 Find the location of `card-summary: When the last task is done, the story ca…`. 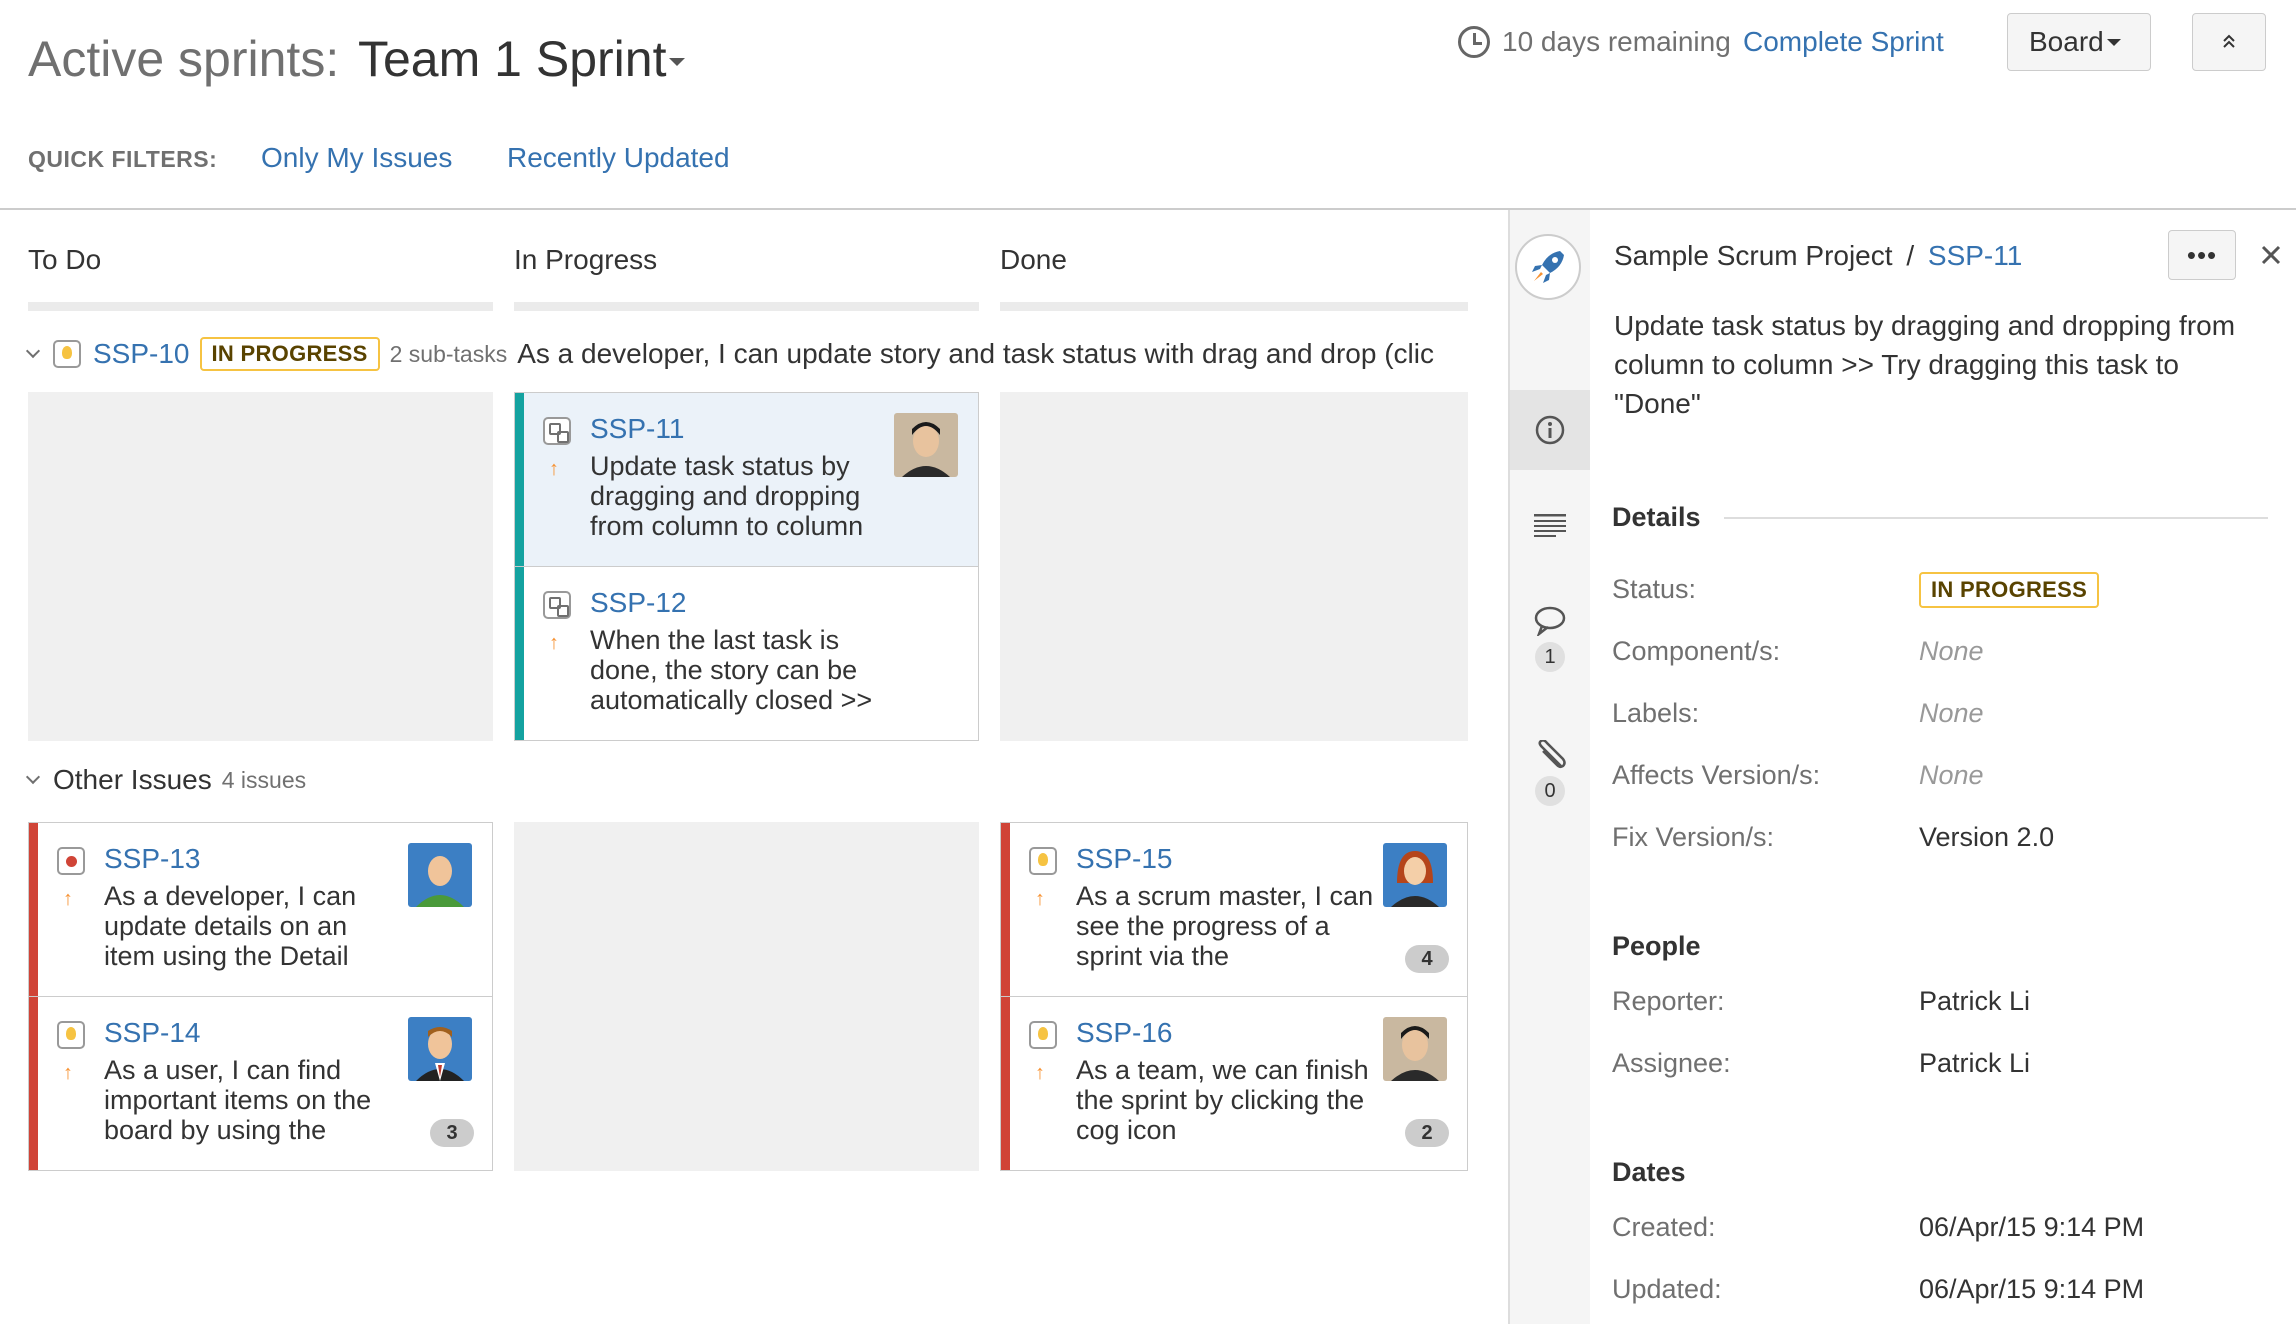

card-summary: When the last task is done, the story ca… is located at coordinates (731, 670).